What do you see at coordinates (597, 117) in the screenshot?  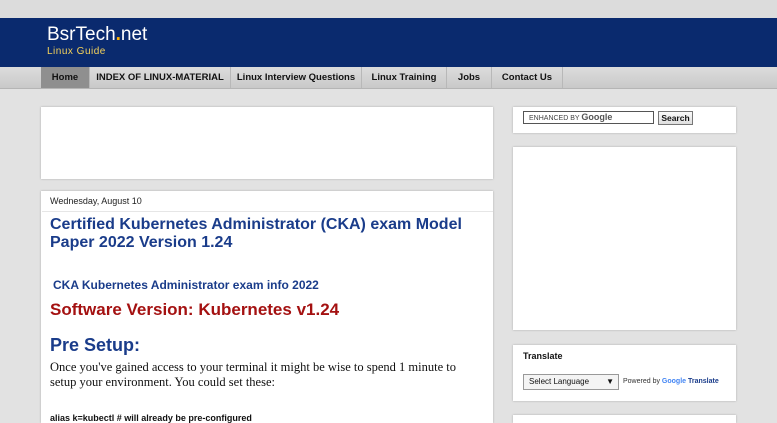 I see `google-logo: Google` at bounding box center [597, 117].